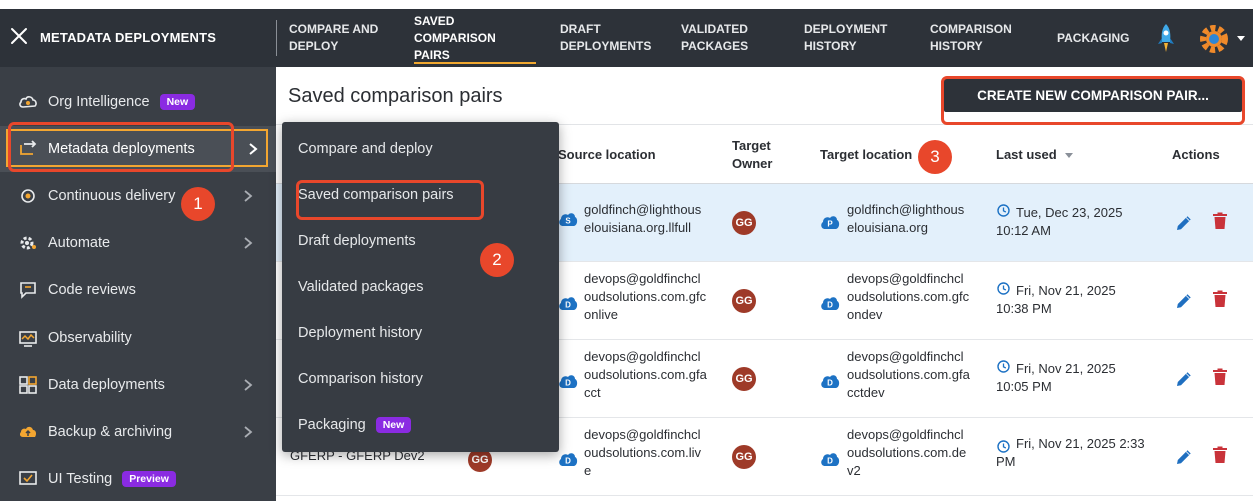  I want to click on step-marker-2: 2, so click(497, 260).